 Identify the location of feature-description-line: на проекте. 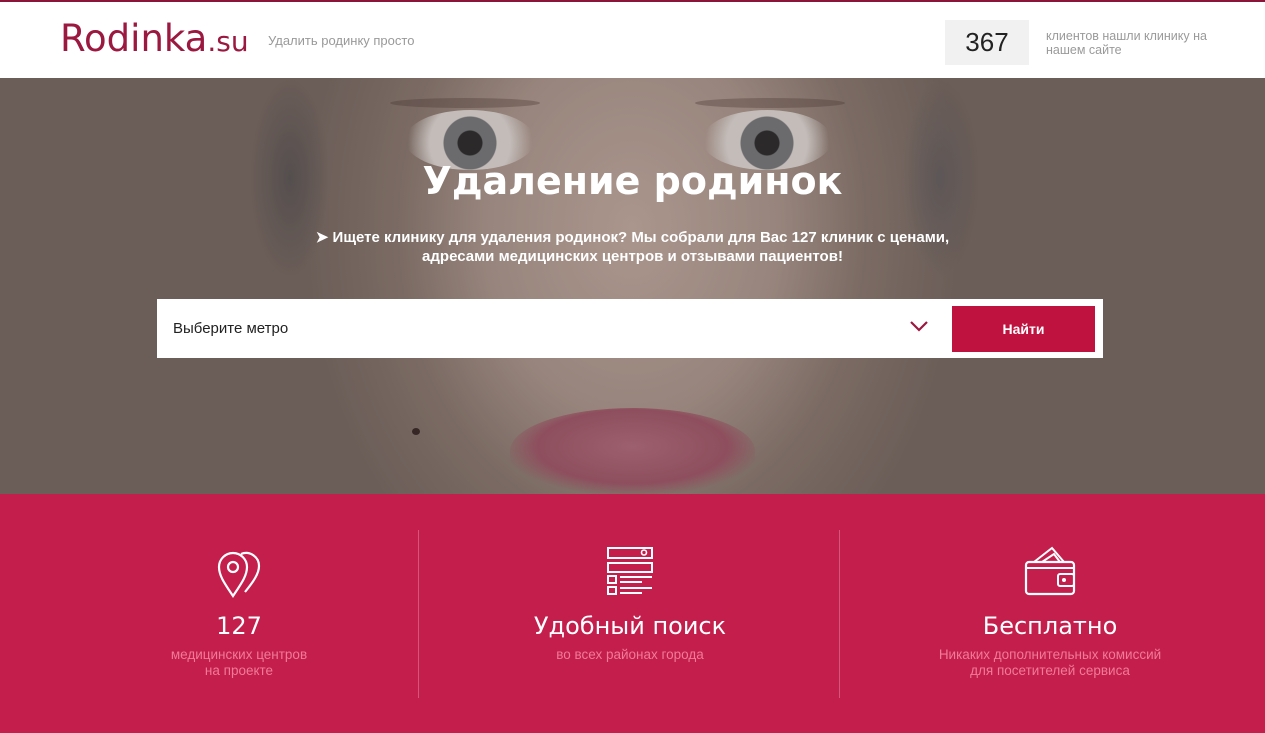
(239, 670).